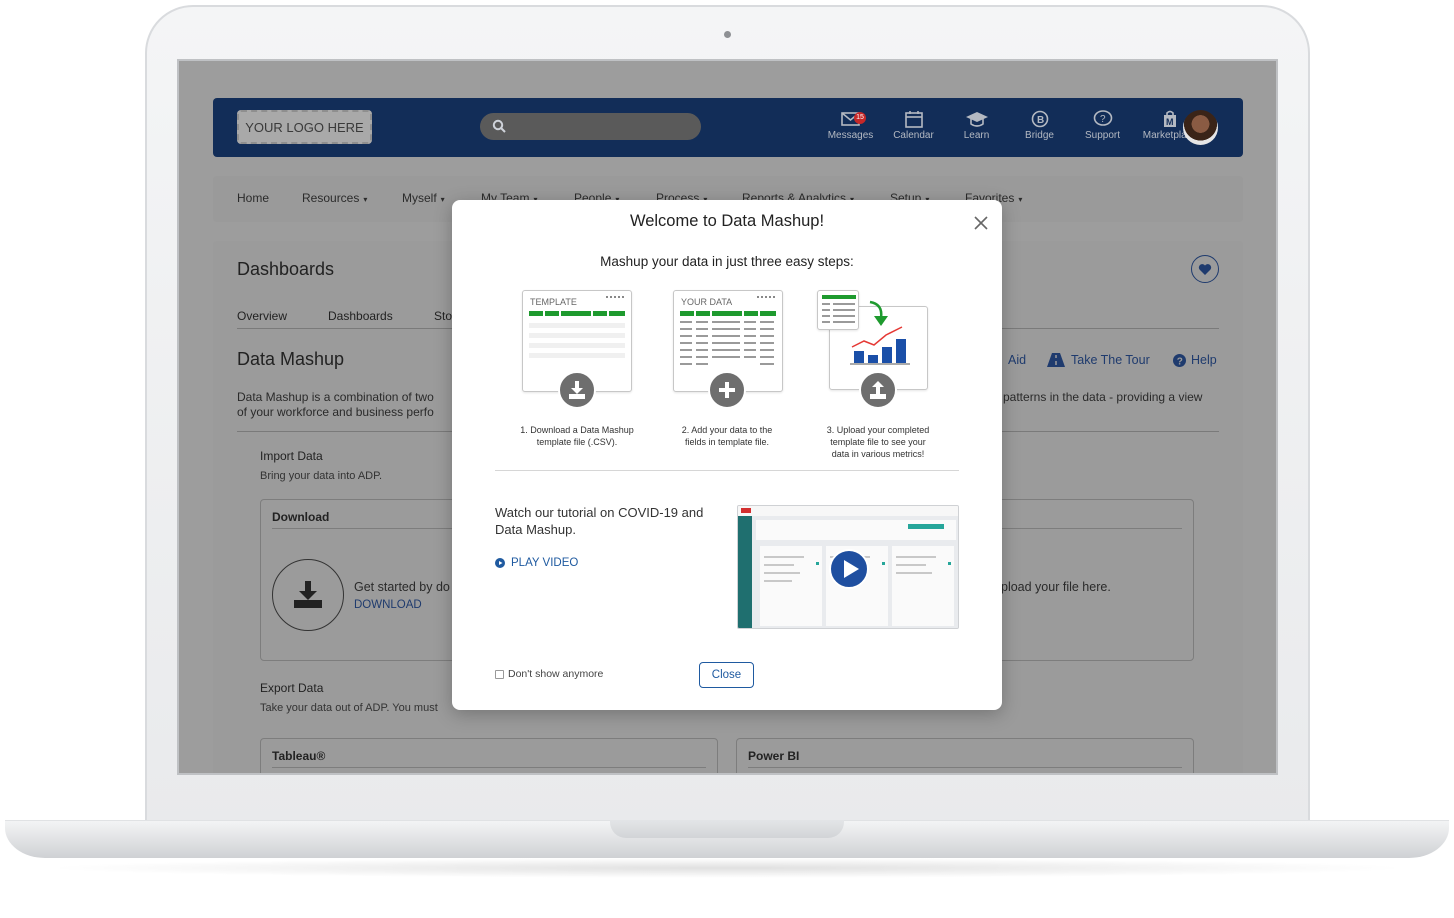 The width and height of the screenshot is (1454, 918). I want to click on calendar-icon, so click(913, 119).